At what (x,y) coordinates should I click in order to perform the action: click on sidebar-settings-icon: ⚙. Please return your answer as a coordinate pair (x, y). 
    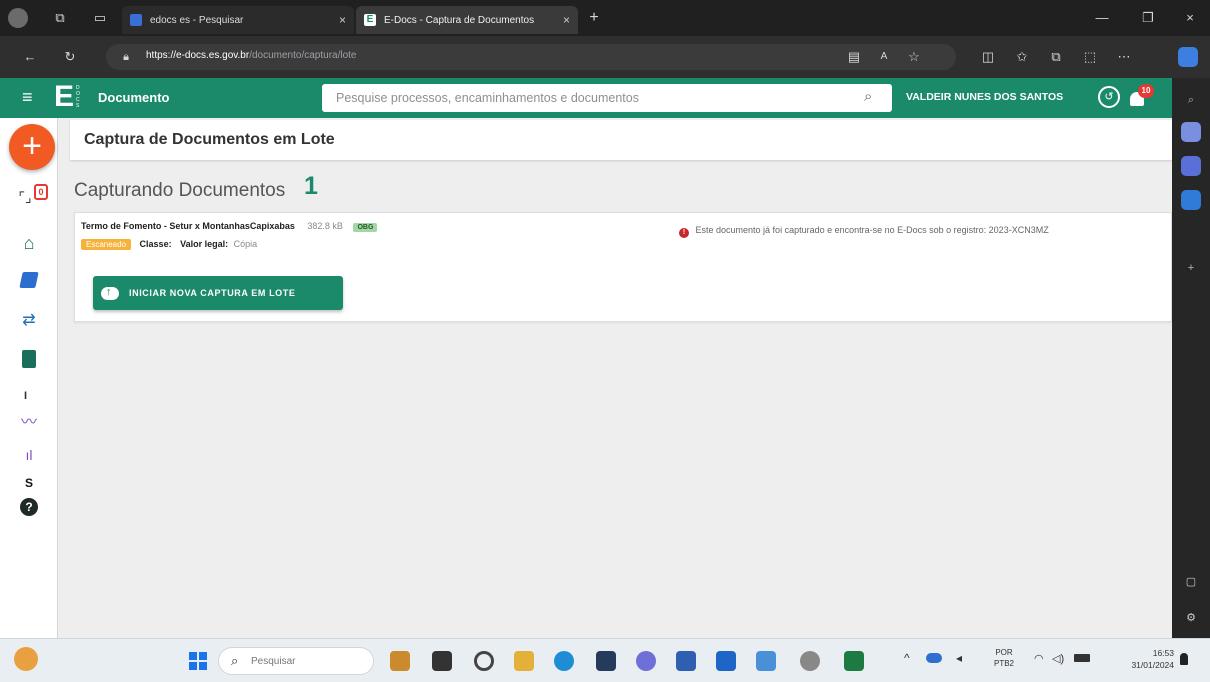
    Looking at the image, I should click on (1191, 618).